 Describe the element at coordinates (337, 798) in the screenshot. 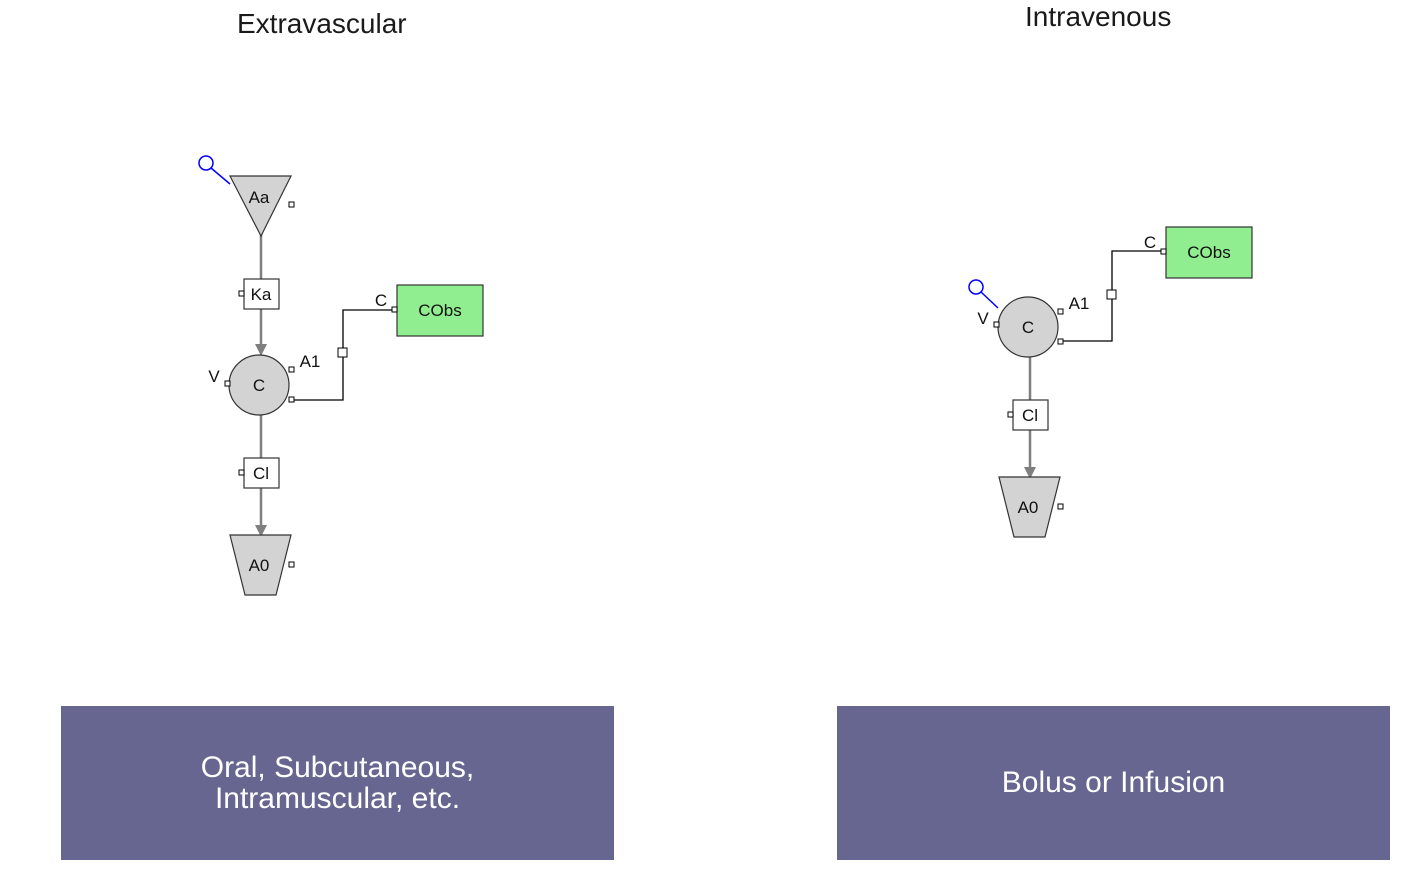

I see `route-line: Intramuscular, etc.` at that location.